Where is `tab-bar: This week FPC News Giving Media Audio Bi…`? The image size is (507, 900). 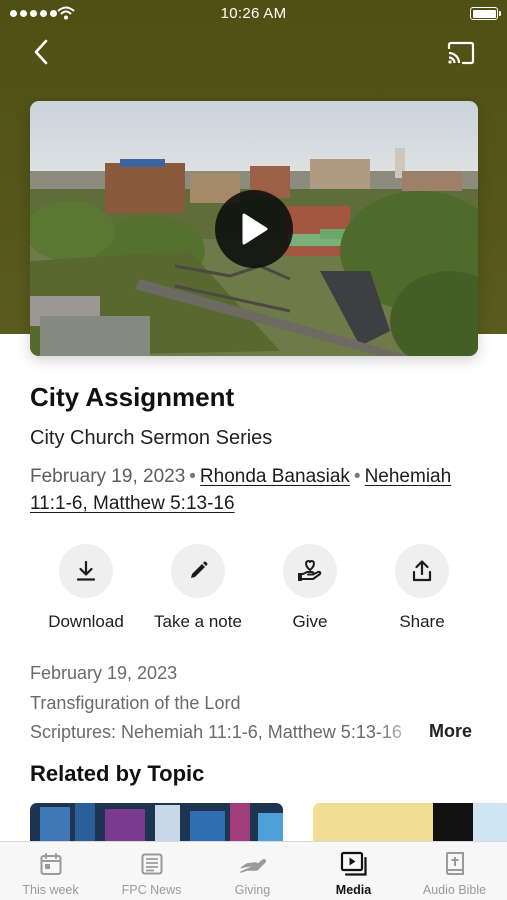 tab-bar: This week FPC News Giving Media Audio Bi… is located at coordinates (253, 870).